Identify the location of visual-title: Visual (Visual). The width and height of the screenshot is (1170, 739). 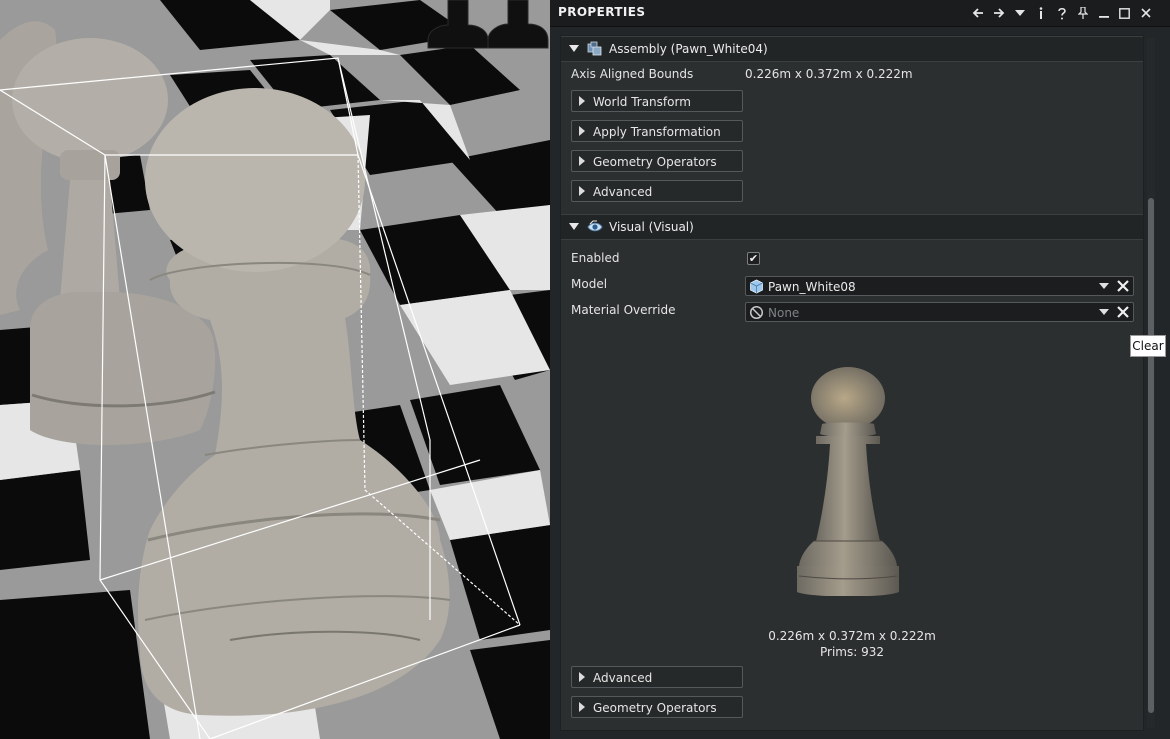
(651, 227).